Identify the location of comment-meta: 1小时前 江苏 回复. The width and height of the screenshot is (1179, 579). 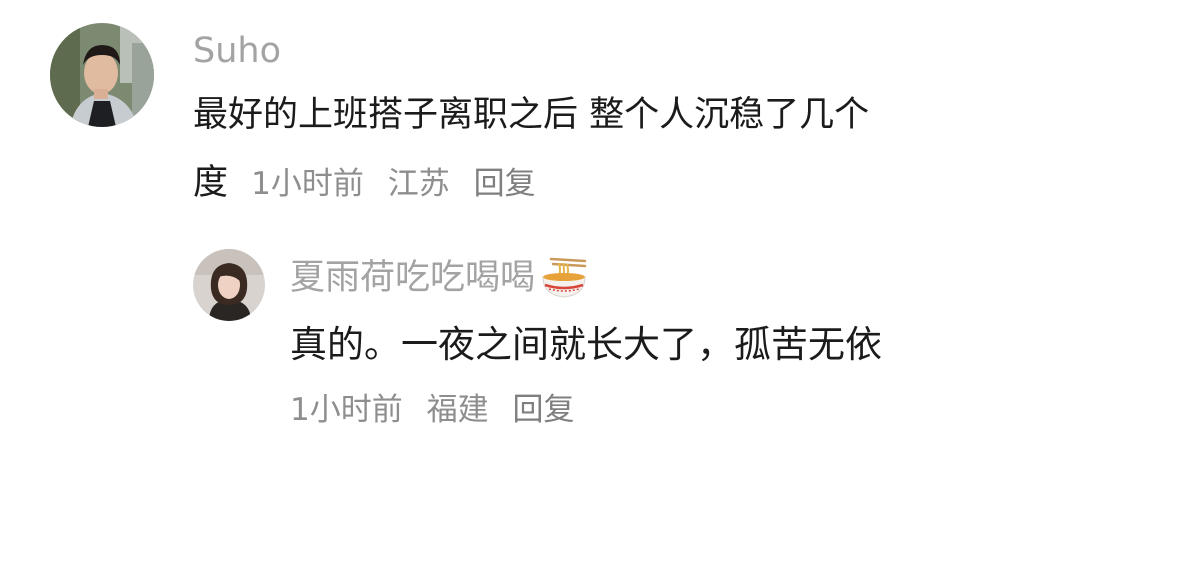
(400, 184).